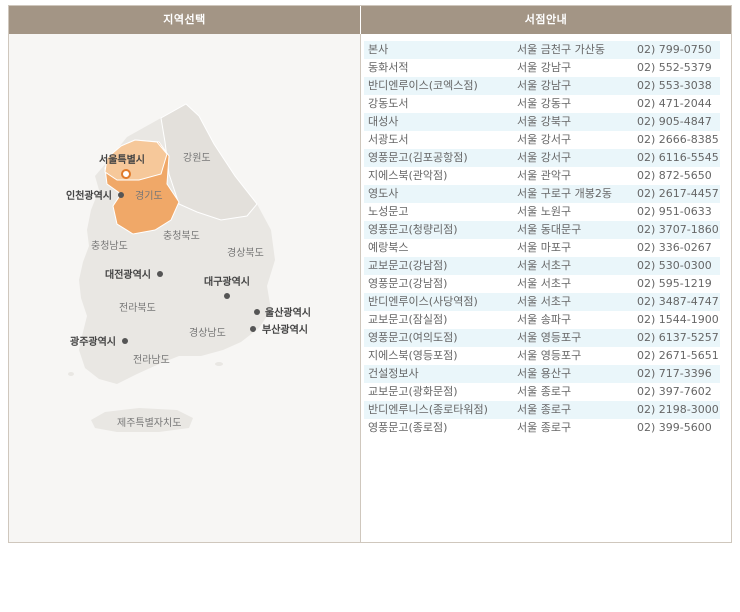 The width and height of the screenshot is (740, 612). Describe the element at coordinates (674, 121) in the screenshot. I see `store-tel: 02) 905-4847` at that location.